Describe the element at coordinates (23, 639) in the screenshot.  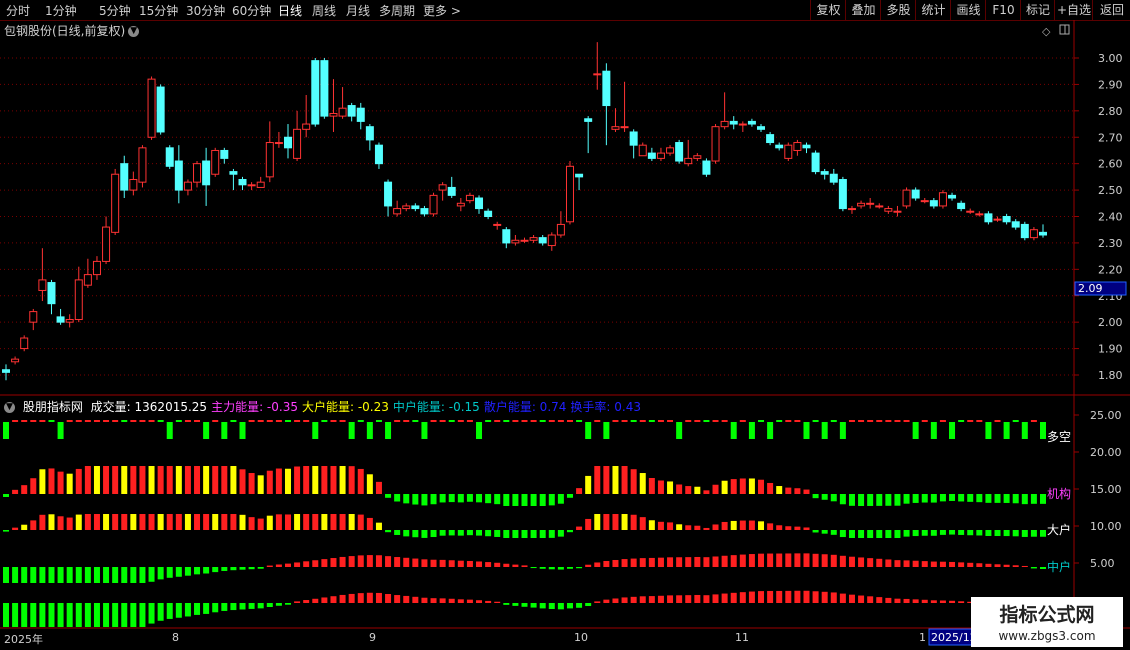
I see `x-axis-label-year: 2025年` at that location.